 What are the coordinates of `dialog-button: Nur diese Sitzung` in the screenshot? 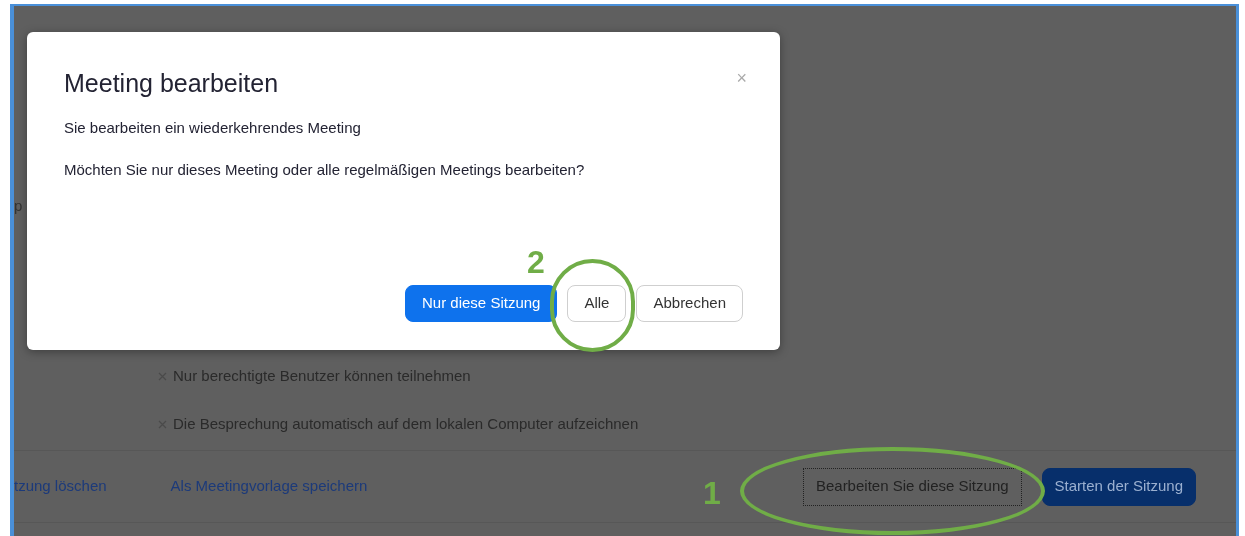 It's located at (481, 303).